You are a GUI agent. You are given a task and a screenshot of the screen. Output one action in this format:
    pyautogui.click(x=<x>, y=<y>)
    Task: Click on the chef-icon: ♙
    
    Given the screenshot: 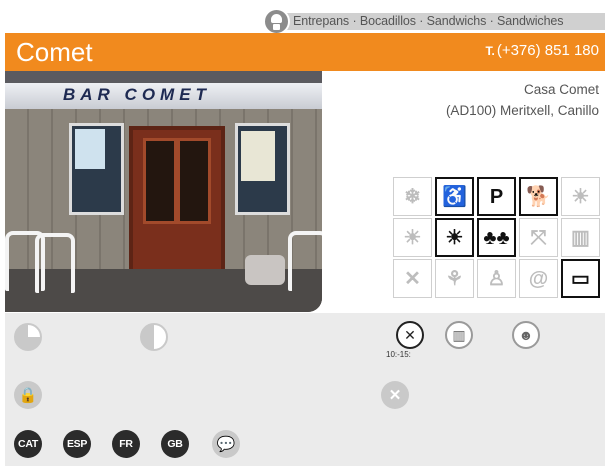 What is the action you would take?
    pyautogui.click(x=496, y=278)
    